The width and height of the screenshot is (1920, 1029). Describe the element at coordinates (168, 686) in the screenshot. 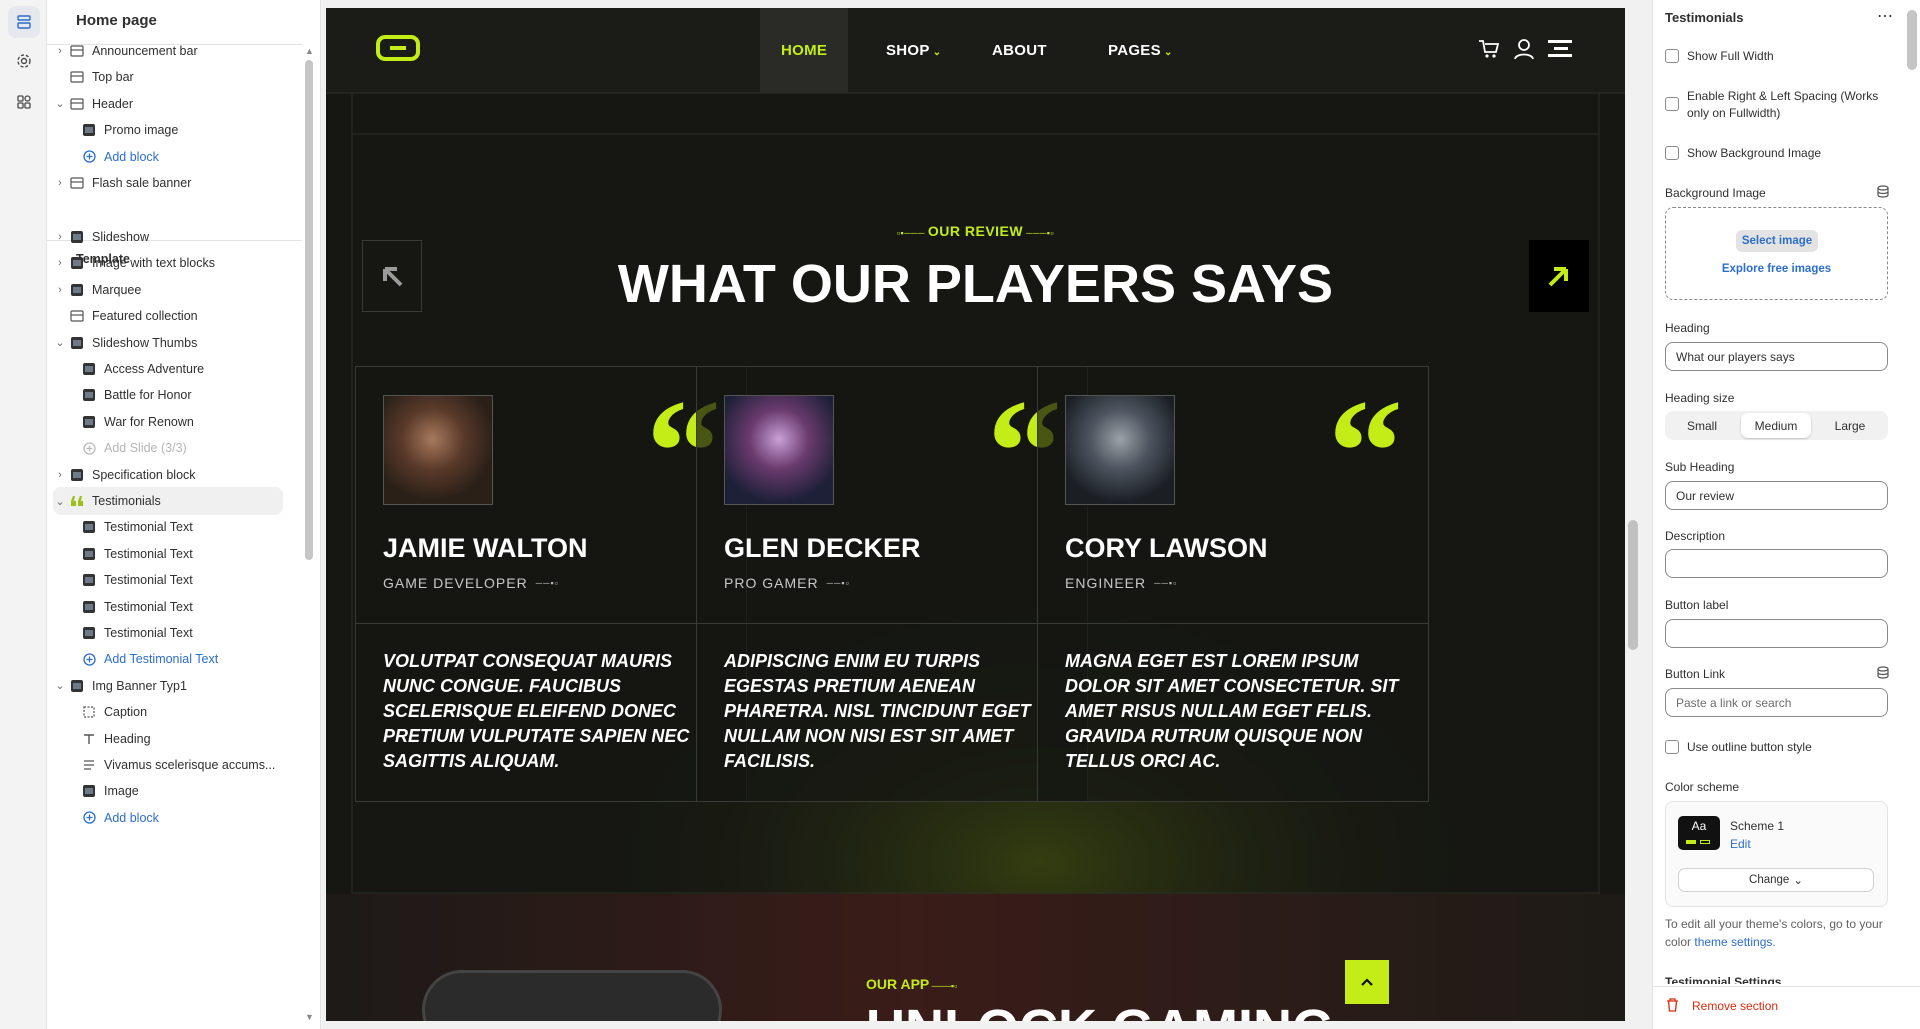

I see `sidebar-section-item: ⌄ Img Banner Typ1` at that location.